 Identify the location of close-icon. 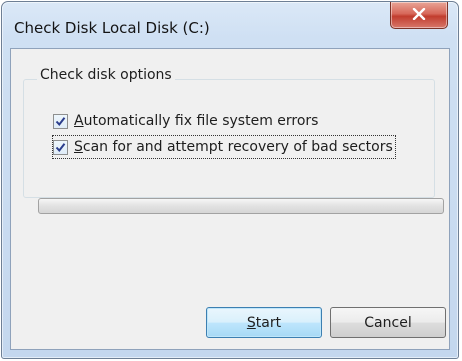
(419, 14).